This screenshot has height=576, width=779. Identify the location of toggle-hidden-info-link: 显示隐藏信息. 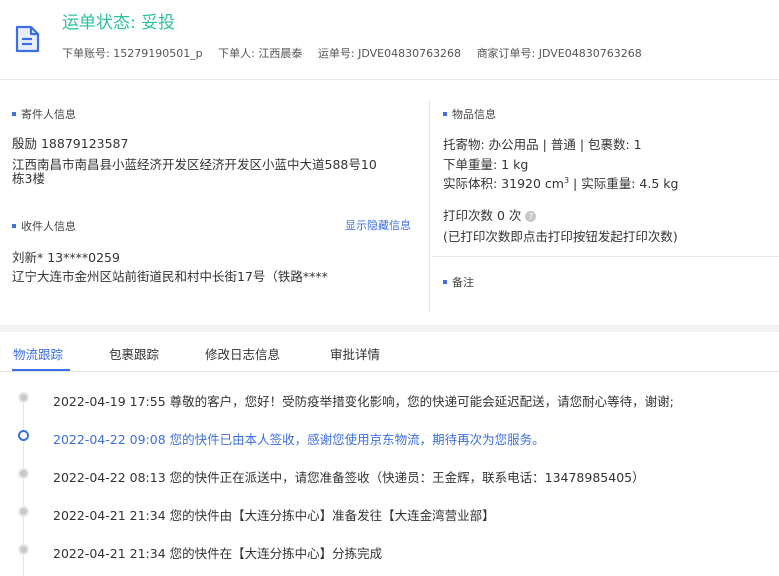
(378, 225).